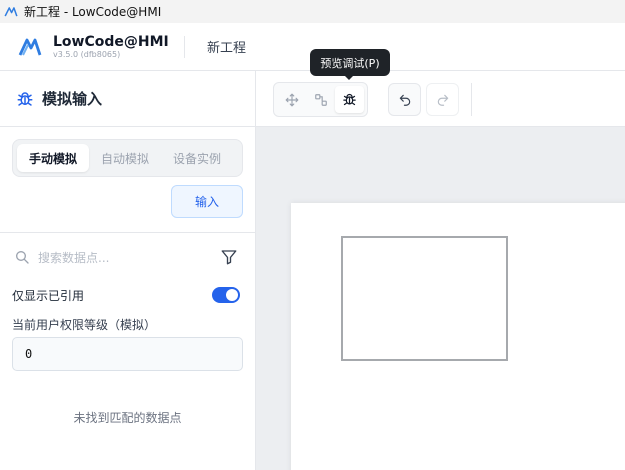  What do you see at coordinates (226, 46) in the screenshot?
I see `project-name: 新工程` at bounding box center [226, 46].